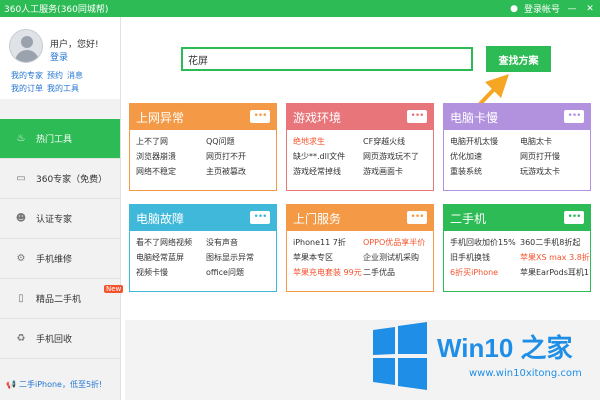 The height and width of the screenshot is (400, 600). Describe the element at coordinates (160, 117) in the screenshot. I see `card-title: 上网异常` at that location.